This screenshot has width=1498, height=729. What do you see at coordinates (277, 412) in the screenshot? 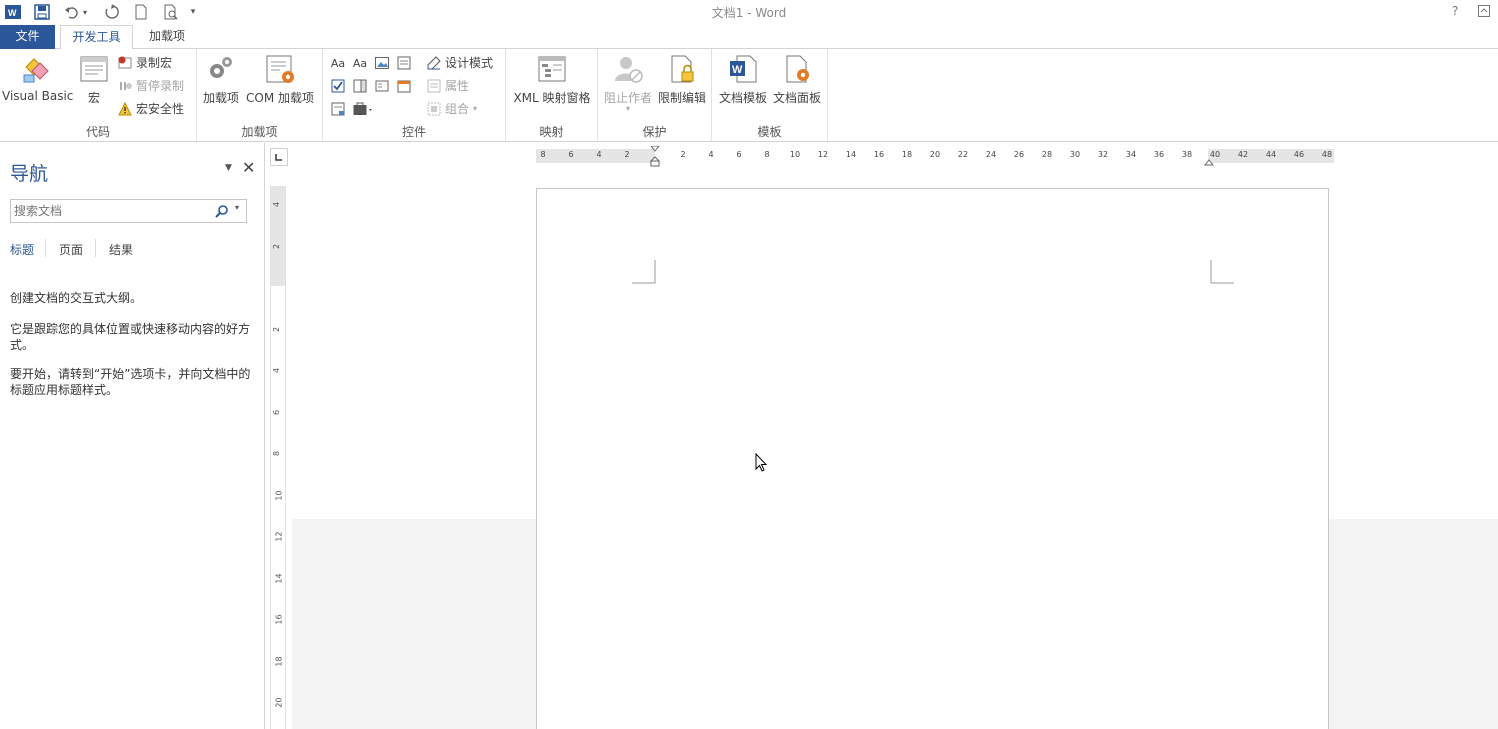
I see `vertical-ruler-tick-label: 6` at bounding box center [277, 412].